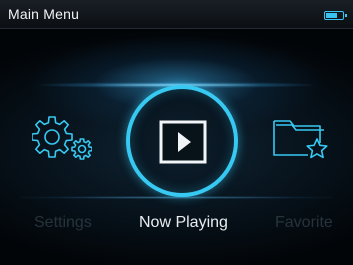  Describe the element at coordinates (300, 139) in the screenshot. I see `folder-star-icon` at that location.